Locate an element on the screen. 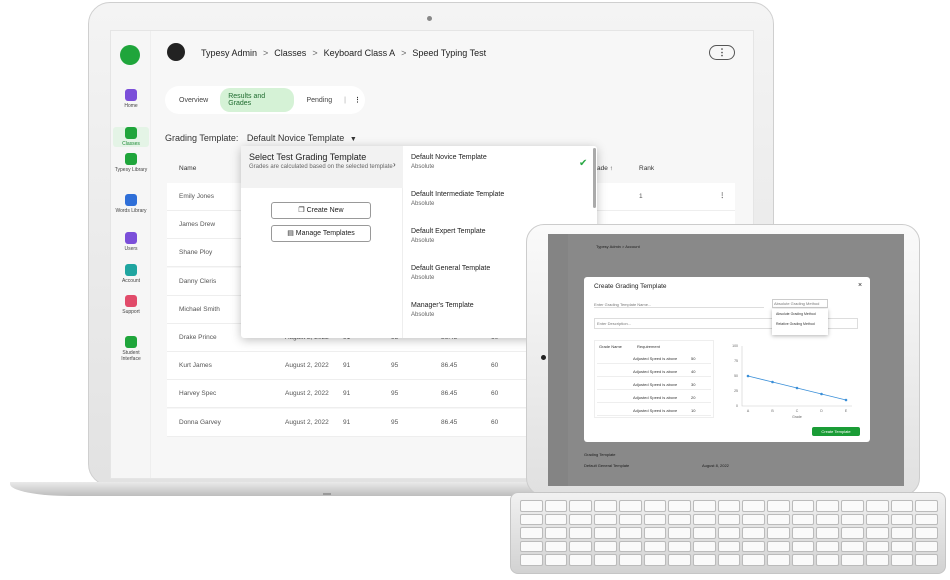  table-cell-name: Harvey Spec is located at coordinates (198, 394).